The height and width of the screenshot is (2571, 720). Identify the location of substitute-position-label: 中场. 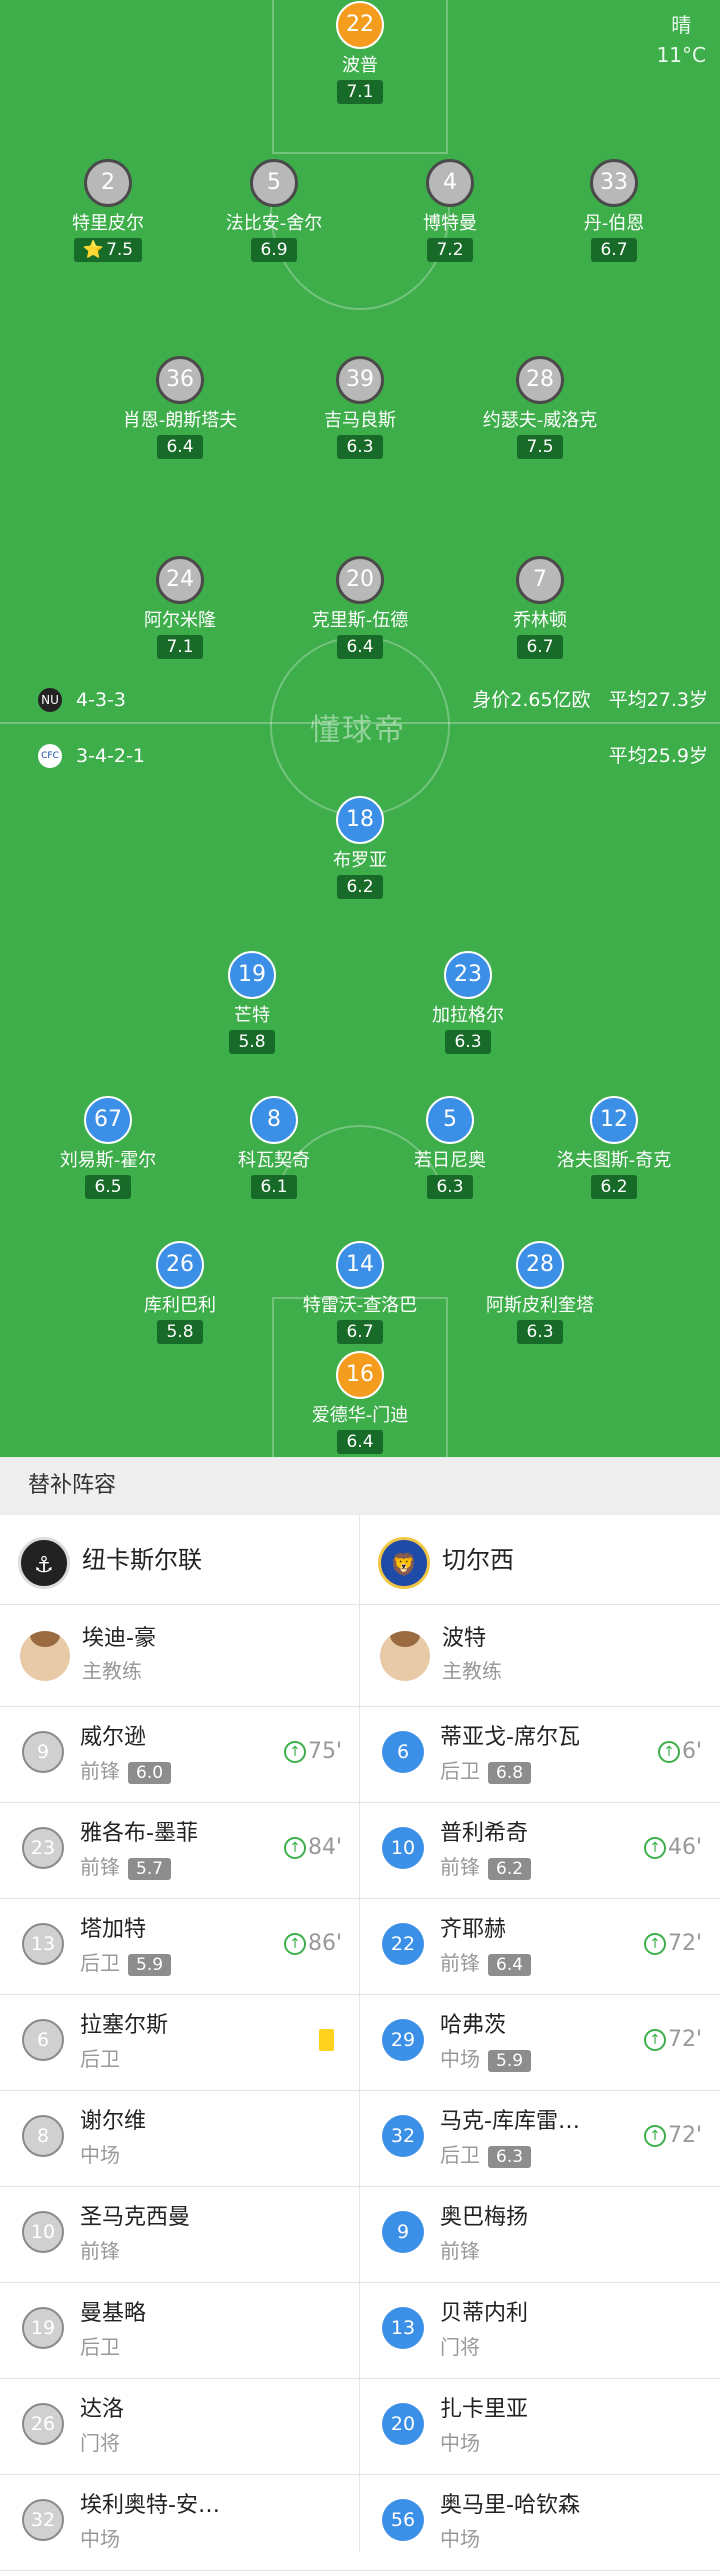
(460, 2059).